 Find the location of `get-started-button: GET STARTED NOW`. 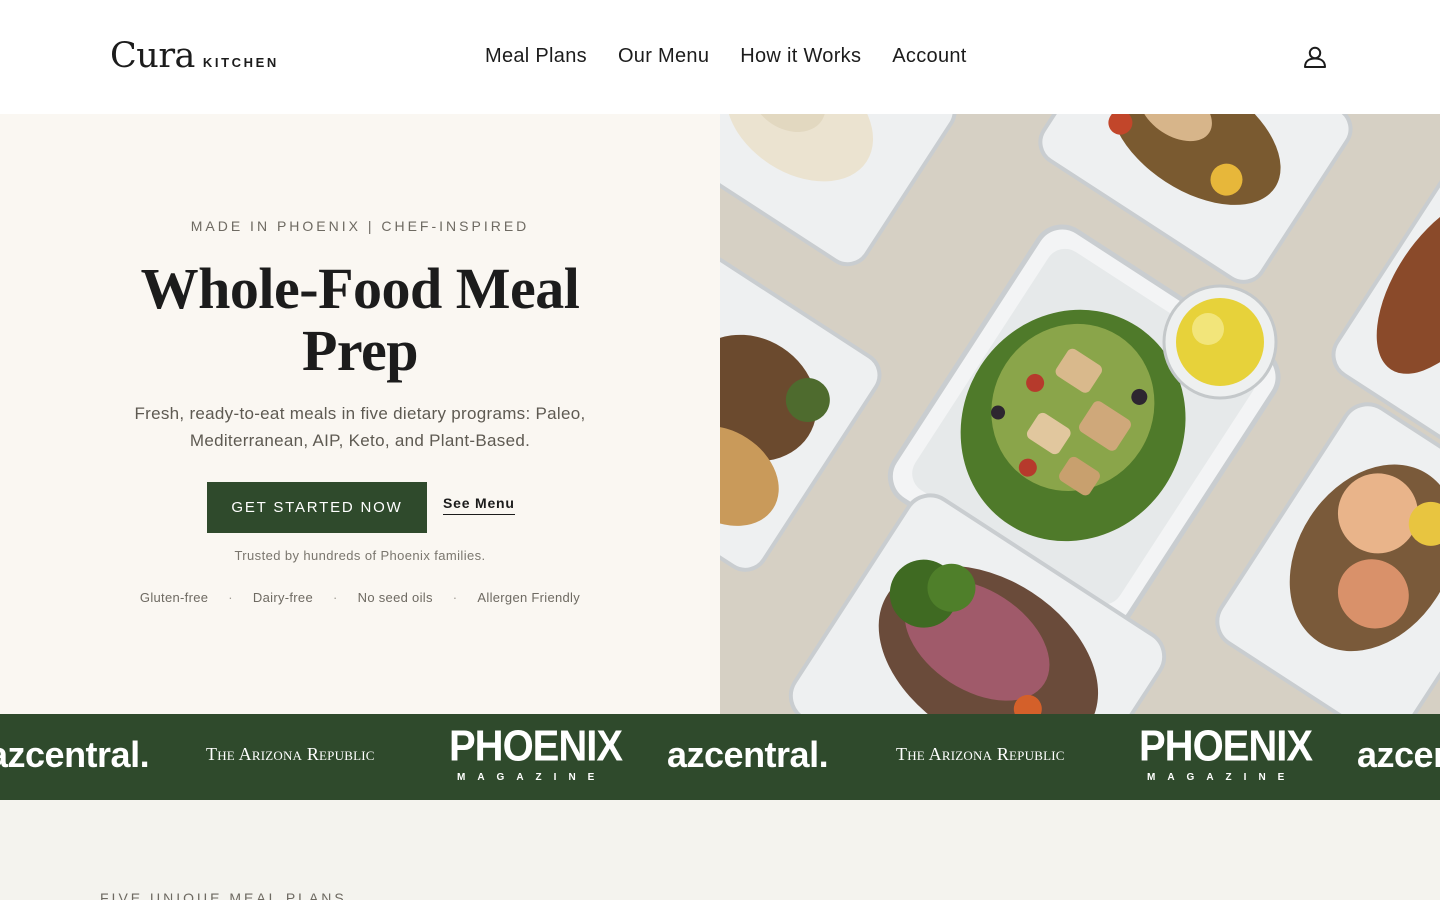

get-started-button: GET STARTED NOW is located at coordinates (317, 507).